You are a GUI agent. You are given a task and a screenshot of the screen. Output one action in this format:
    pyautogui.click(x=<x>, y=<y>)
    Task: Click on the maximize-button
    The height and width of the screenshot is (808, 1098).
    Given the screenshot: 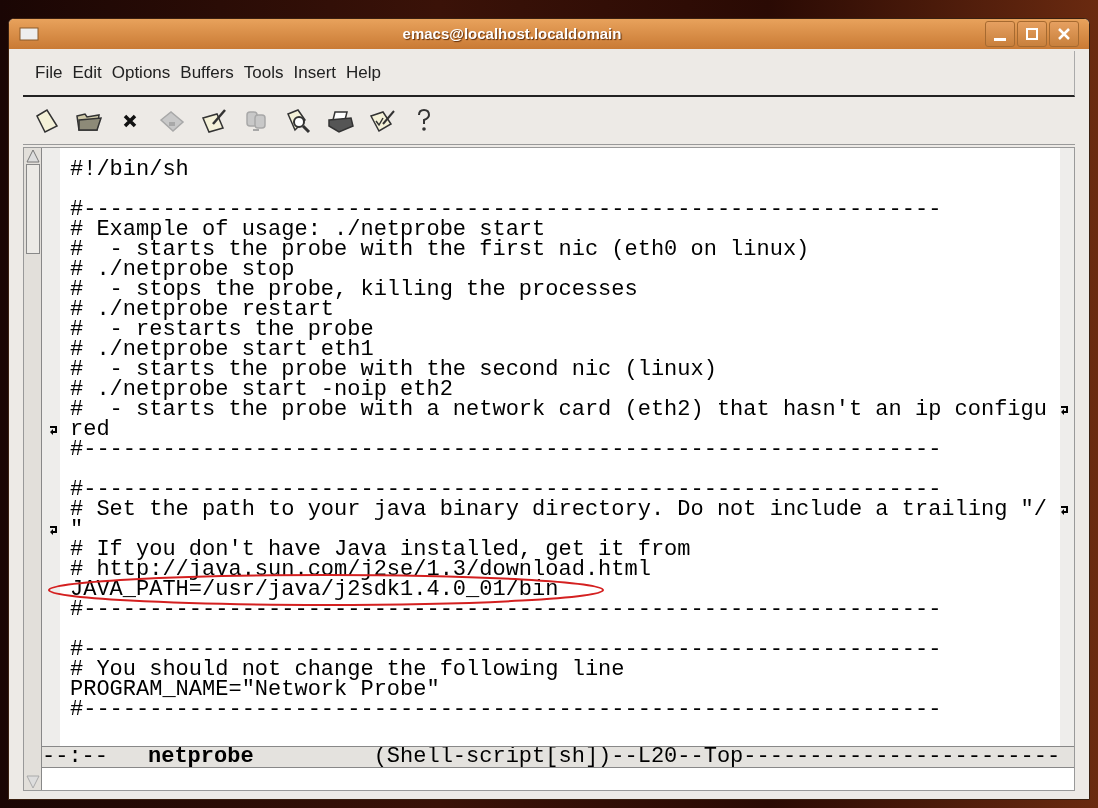 What is the action you would take?
    pyautogui.click(x=1032, y=34)
    